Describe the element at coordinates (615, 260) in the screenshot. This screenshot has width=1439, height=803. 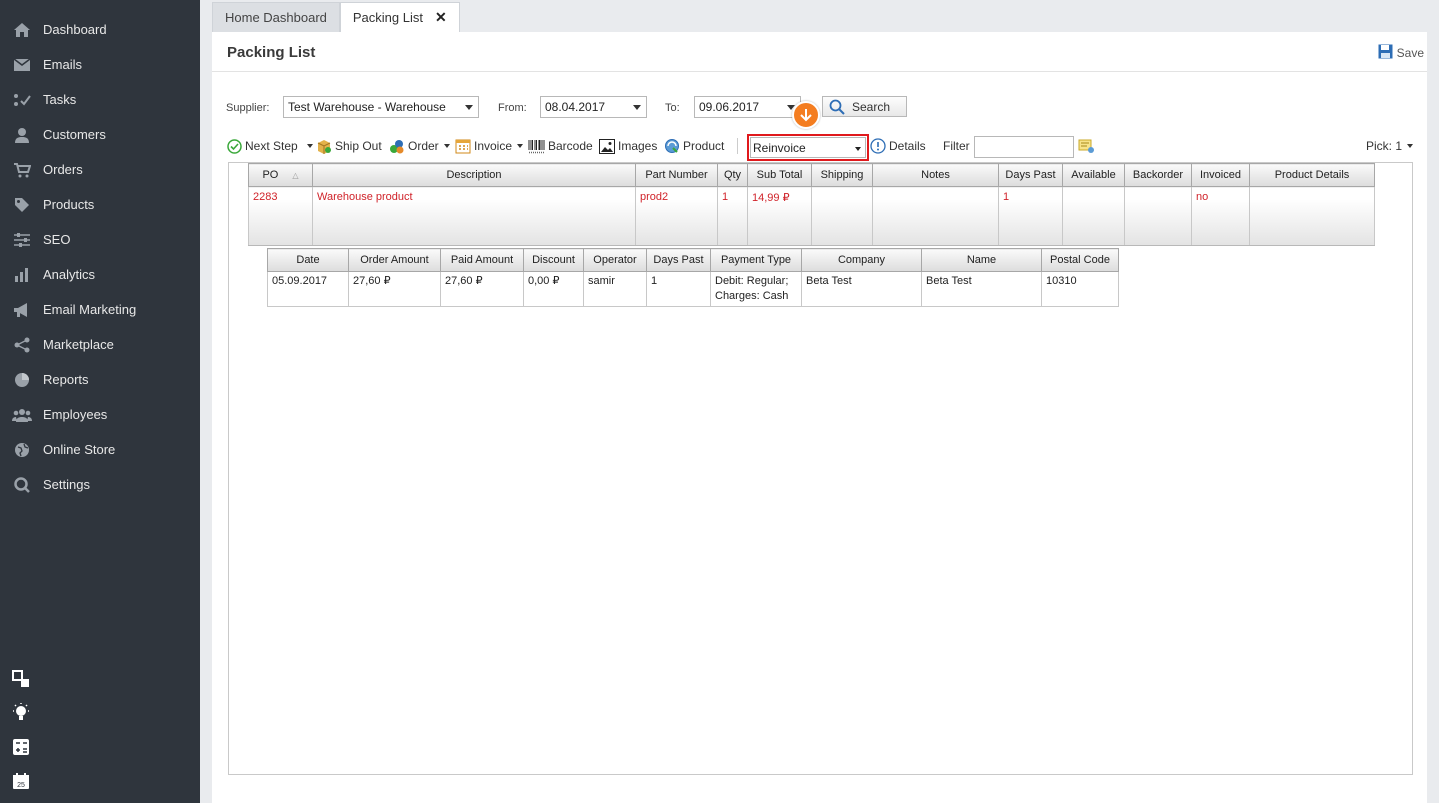
I see `column-header: Operator` at that location.